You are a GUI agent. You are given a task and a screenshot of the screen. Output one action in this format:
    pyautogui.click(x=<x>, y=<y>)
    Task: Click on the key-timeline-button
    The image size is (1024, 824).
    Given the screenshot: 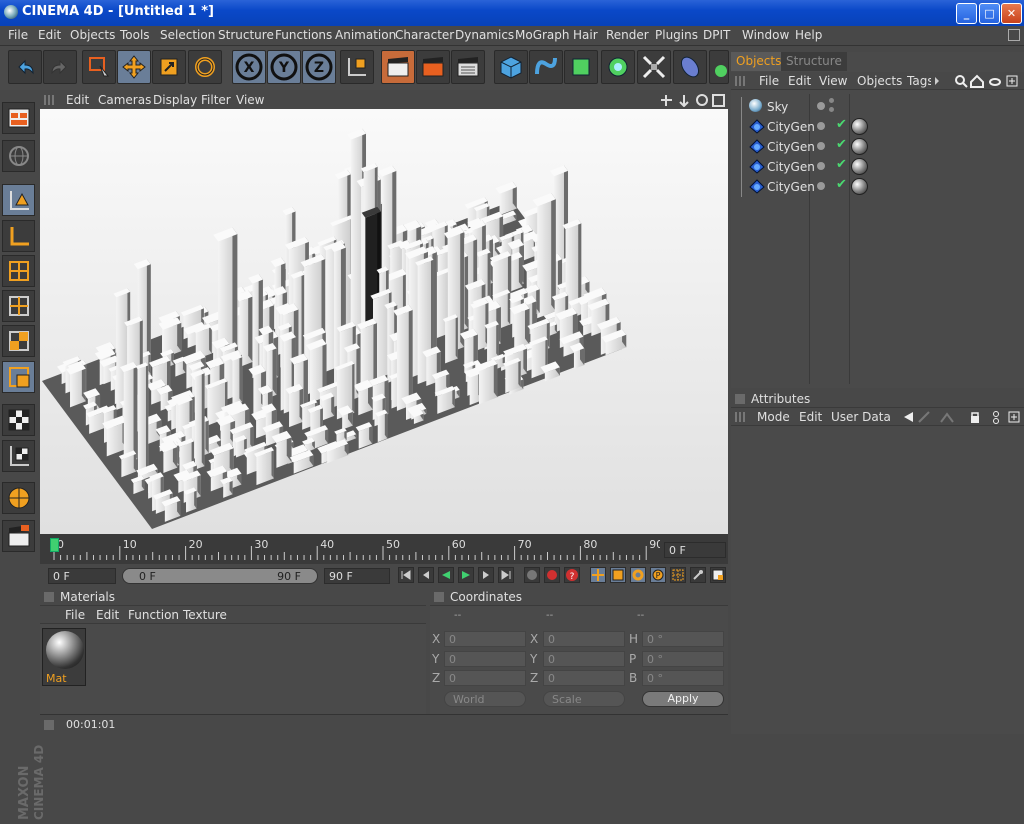 What is the action you would take?
    pyautogui.click(x=718, y=575)
    